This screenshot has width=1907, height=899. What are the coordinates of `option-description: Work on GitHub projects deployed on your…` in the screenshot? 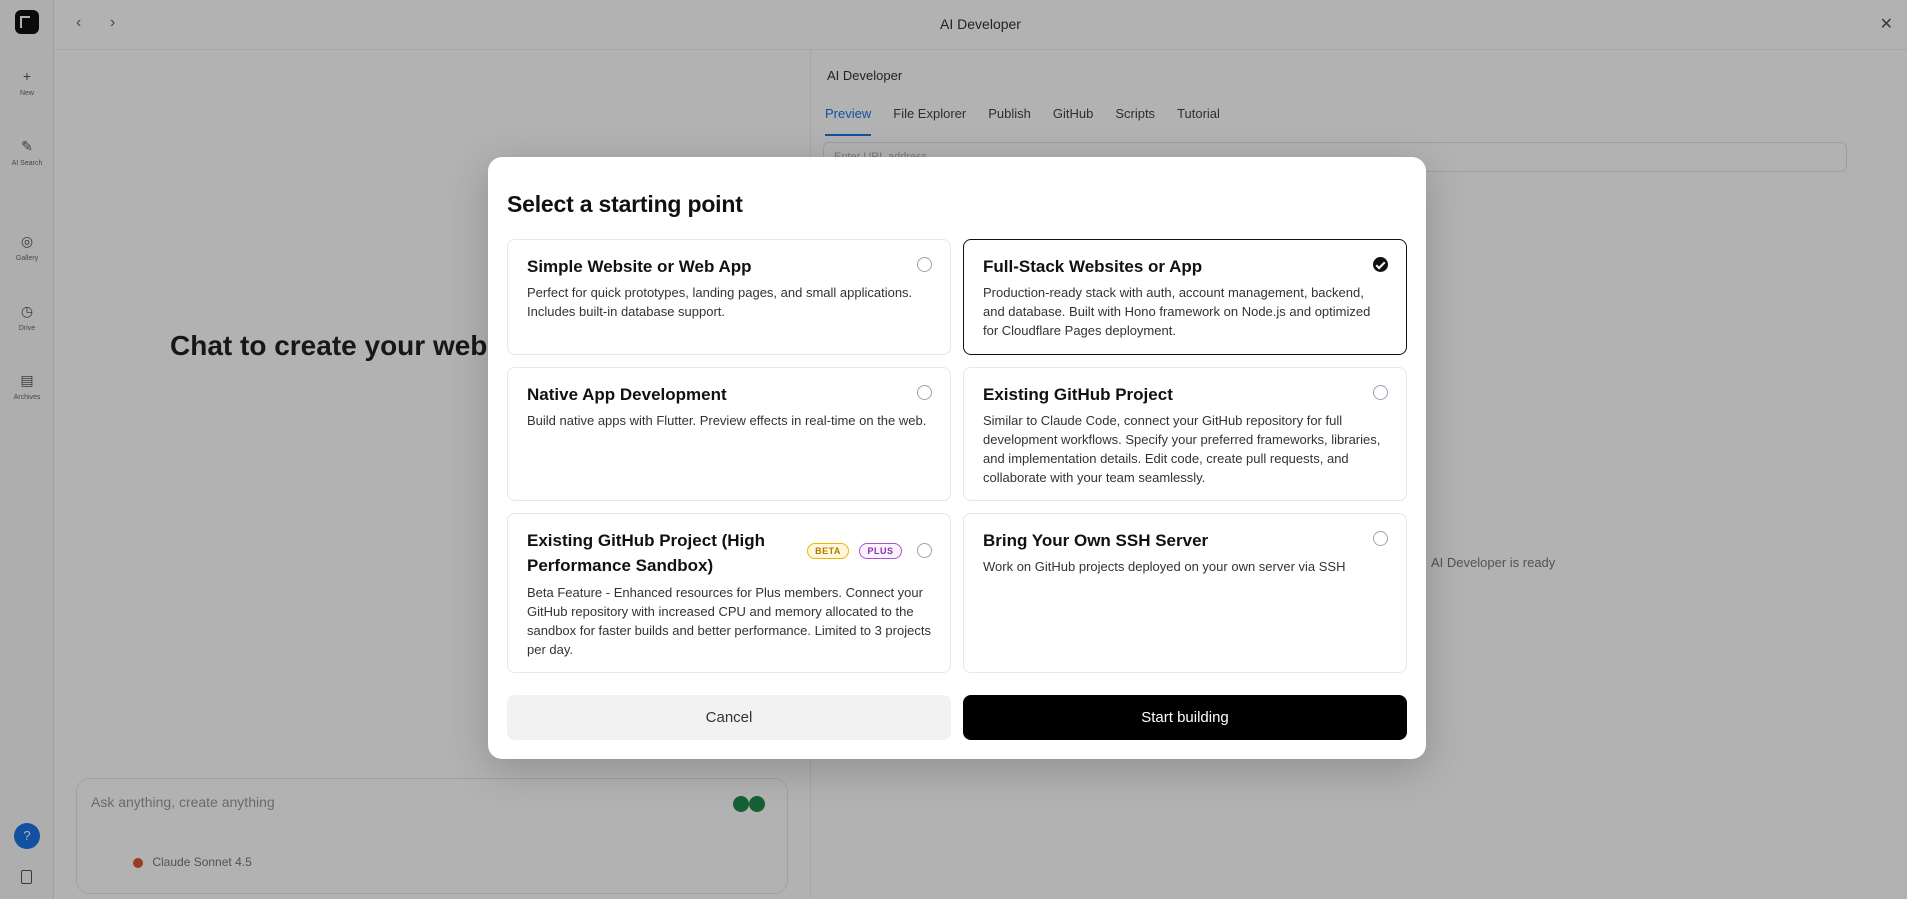 It's located at (1164, 566).